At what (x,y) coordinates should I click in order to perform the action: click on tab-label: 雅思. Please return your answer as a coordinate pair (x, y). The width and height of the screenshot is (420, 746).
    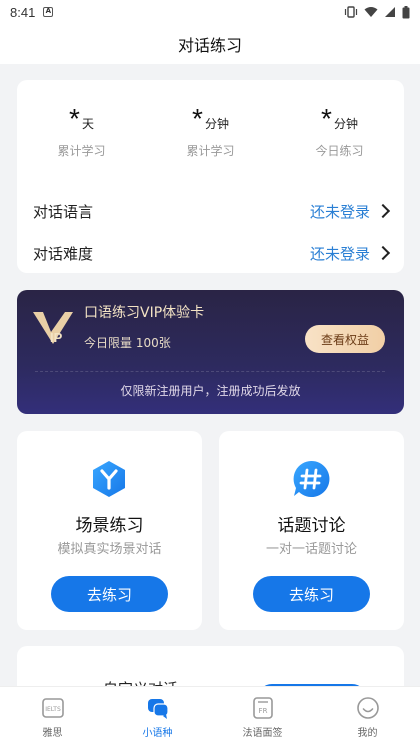
    Looking at the image, I should click on (52, 733).